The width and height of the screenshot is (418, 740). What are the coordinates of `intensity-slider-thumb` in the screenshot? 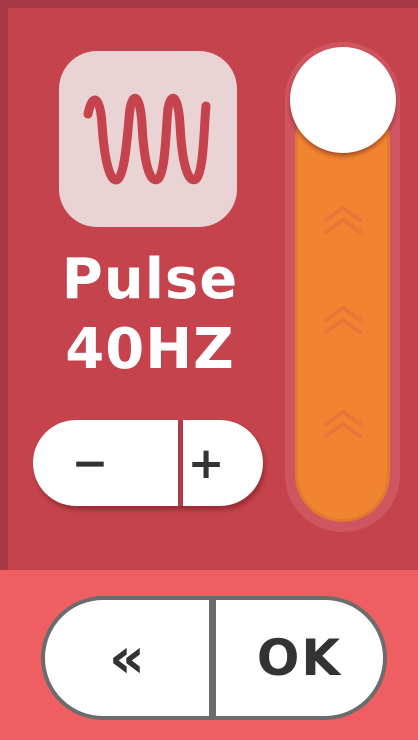 It's located at (343, 100).